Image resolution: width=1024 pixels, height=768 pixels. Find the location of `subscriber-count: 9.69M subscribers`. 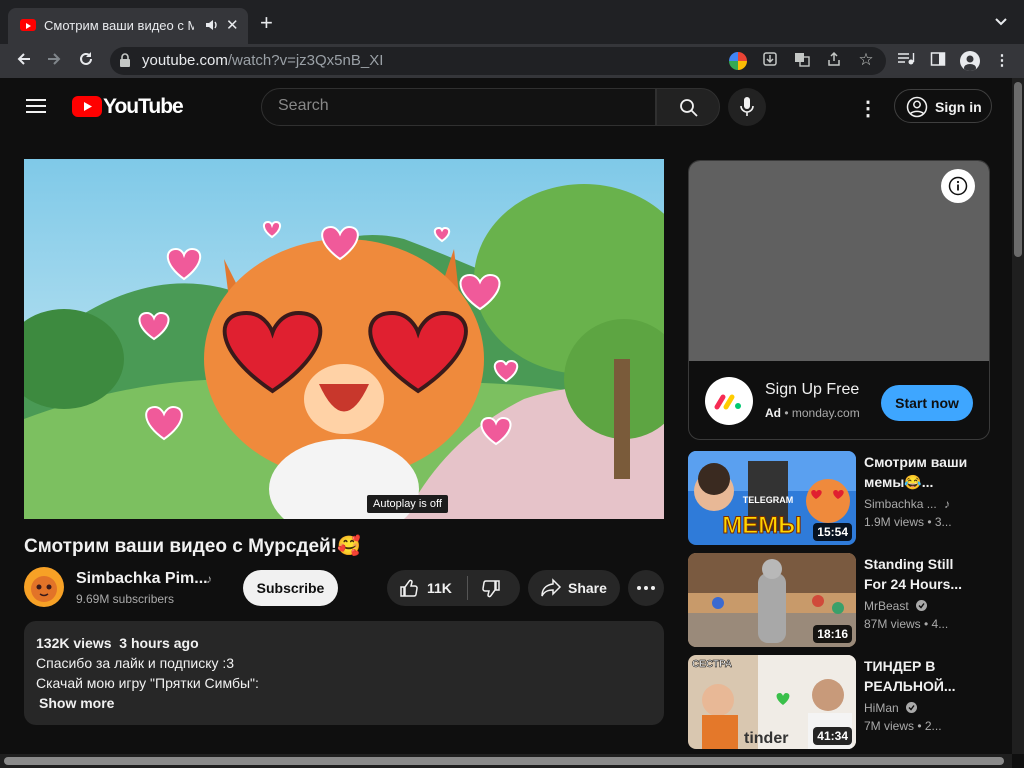

subscriber-count: 9.69M subscribers is located at coordinates (125, 599).